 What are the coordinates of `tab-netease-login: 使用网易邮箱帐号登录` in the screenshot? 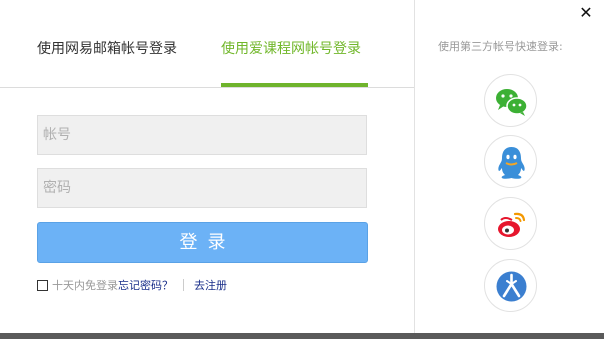 It's located at (107, 48).